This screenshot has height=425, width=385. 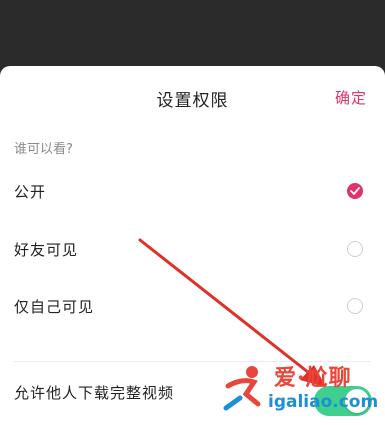 I want to click on option-only-me: 仅自己可见, so click(x=192, y=307).